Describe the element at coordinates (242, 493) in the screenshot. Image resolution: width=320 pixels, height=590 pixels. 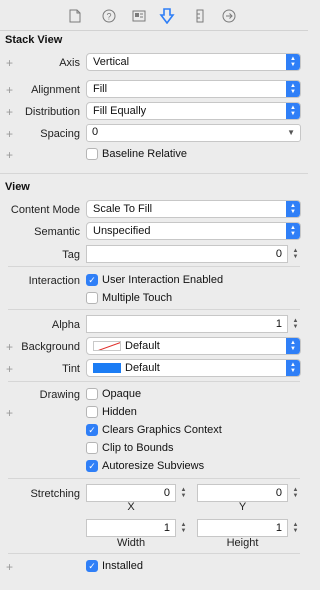
I see `stretch-y-field: 0` at that location.